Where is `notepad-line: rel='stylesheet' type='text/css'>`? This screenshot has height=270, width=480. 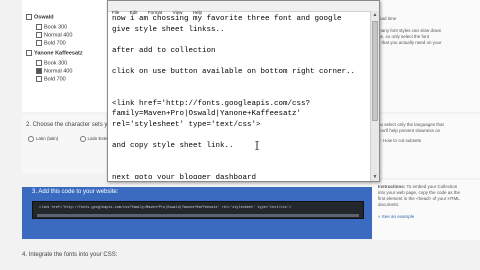 notepad-line: rel='stylesheet' type='text/css'> is located at coordinates (186, 125).